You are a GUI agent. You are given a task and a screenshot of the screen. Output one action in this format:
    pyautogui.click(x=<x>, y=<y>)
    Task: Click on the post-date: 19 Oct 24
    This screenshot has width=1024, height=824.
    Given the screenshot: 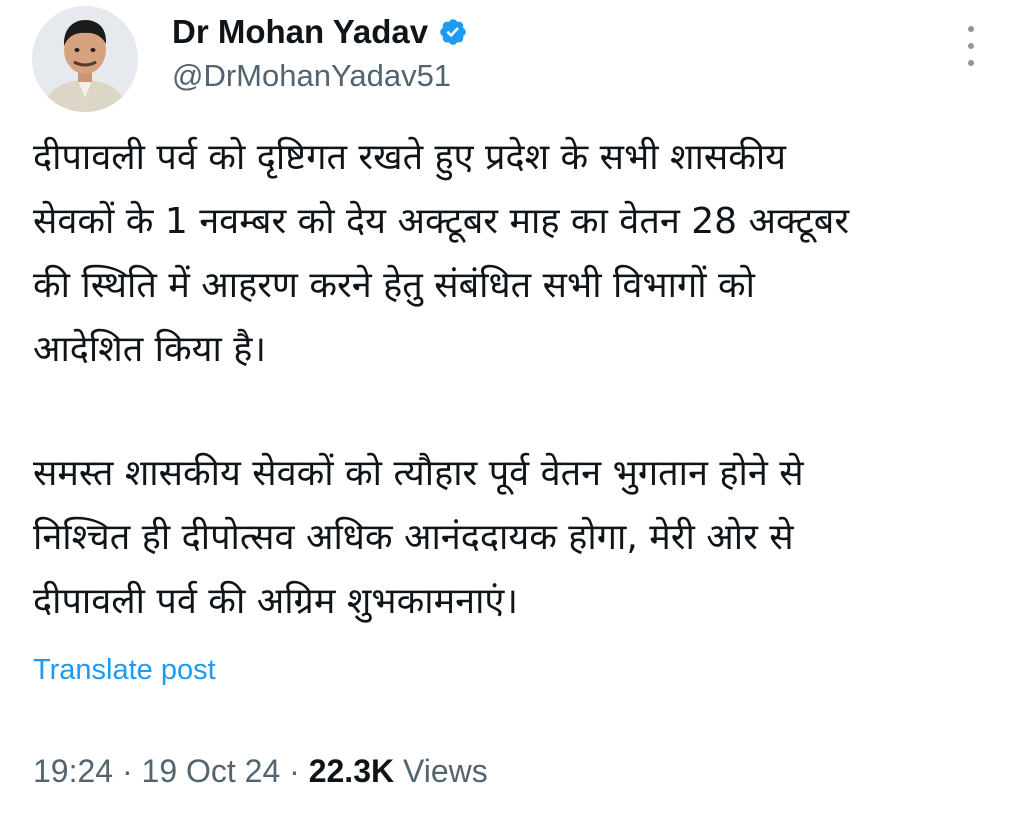 What is the action you would take?
    pyautogui.click(x=211, y=771)
    